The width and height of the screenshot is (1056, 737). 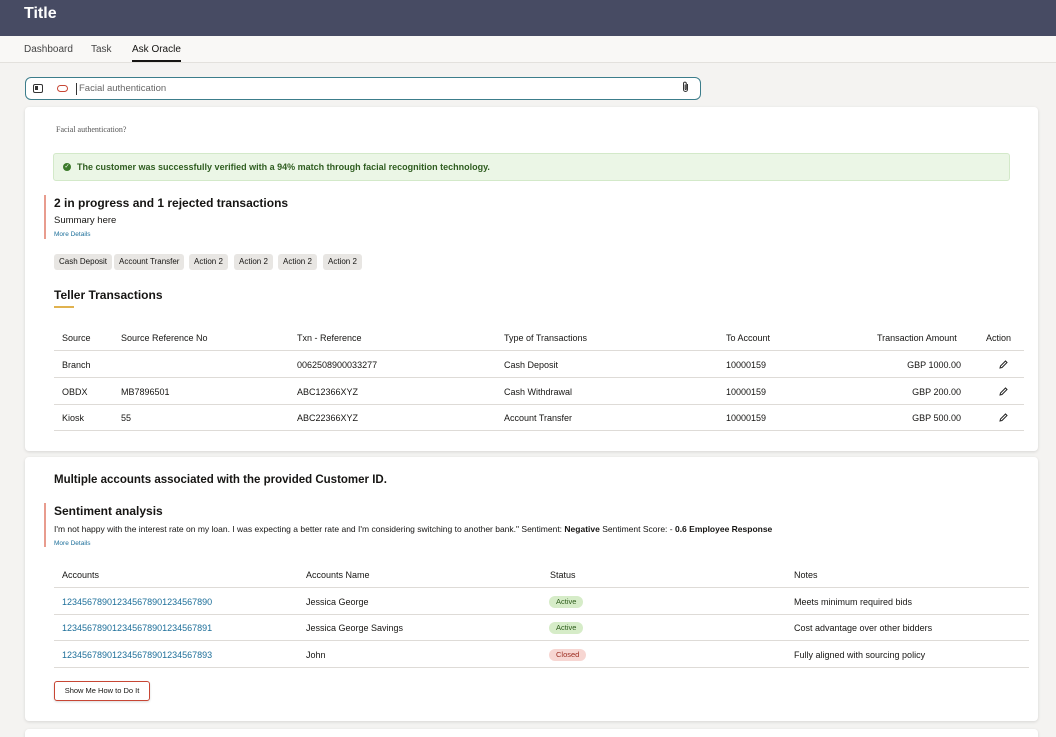 What do you see at coordinates (329, 338) in the screenshot?
I see `column-header: Txn - Reference` at bounding box center [329, 338].